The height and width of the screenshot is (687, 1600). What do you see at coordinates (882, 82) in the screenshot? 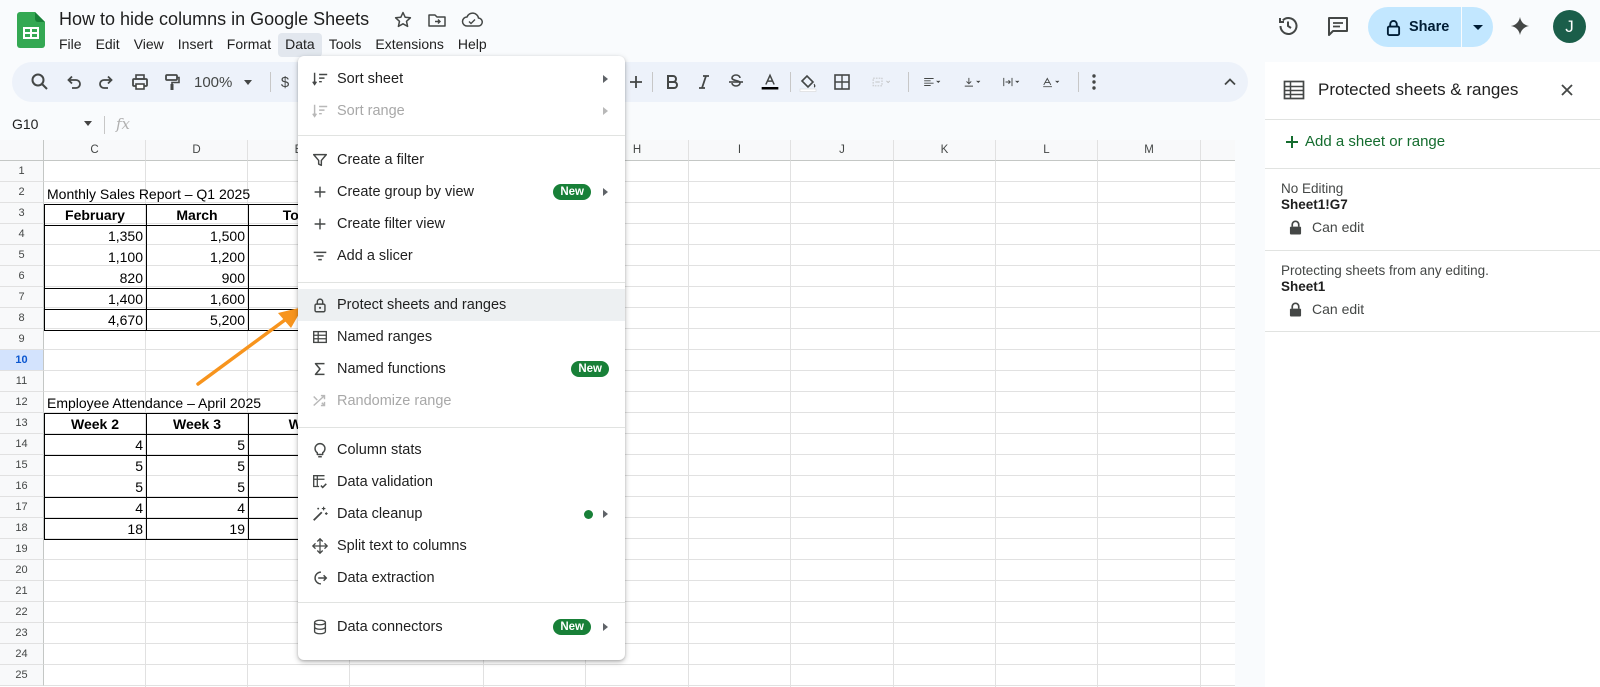
I see `merge-cells-icon` at bounding box center [882, 82].